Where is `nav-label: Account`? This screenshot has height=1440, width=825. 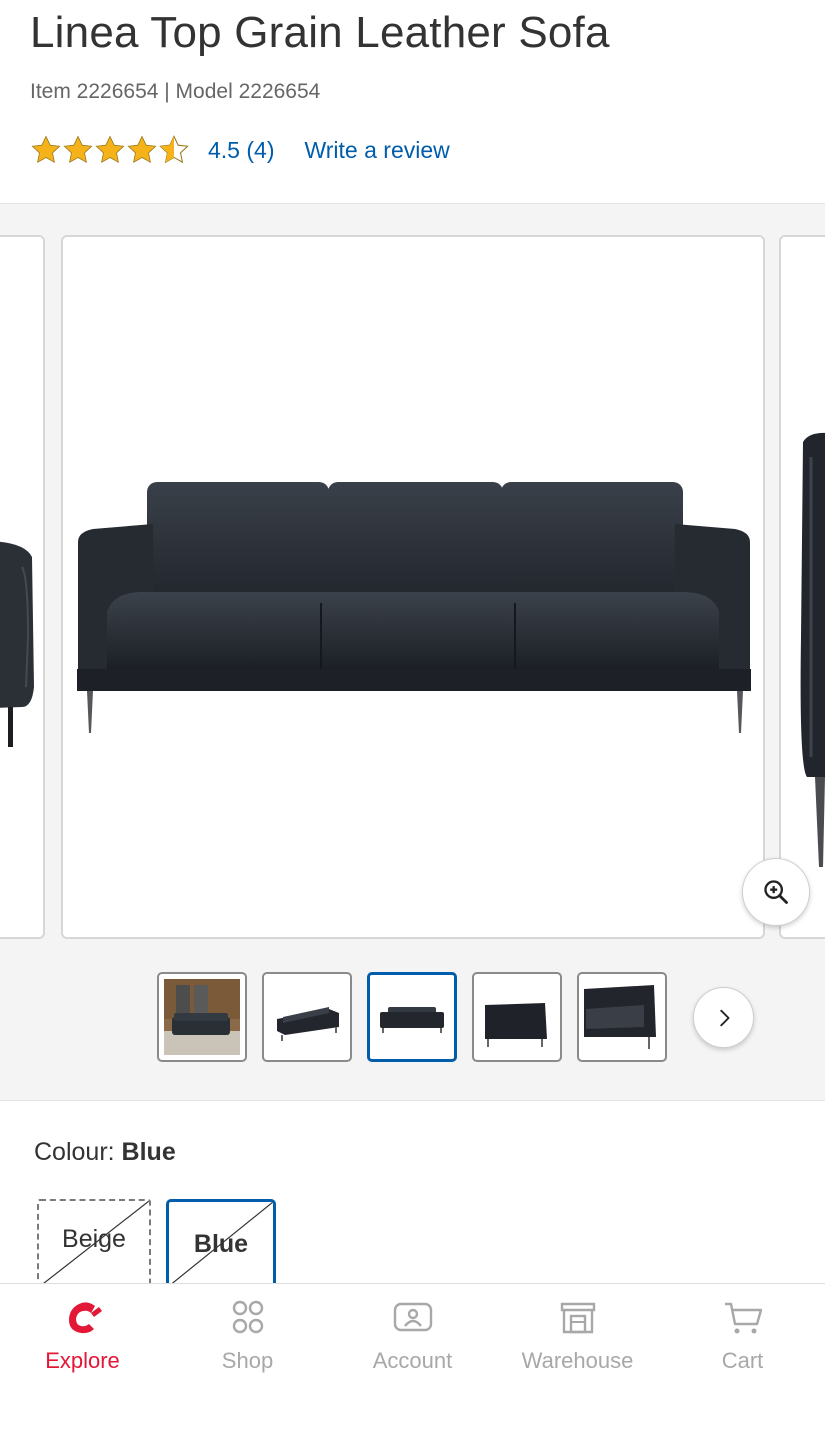 nav-label: Account is located at coordinates (412, 1360).